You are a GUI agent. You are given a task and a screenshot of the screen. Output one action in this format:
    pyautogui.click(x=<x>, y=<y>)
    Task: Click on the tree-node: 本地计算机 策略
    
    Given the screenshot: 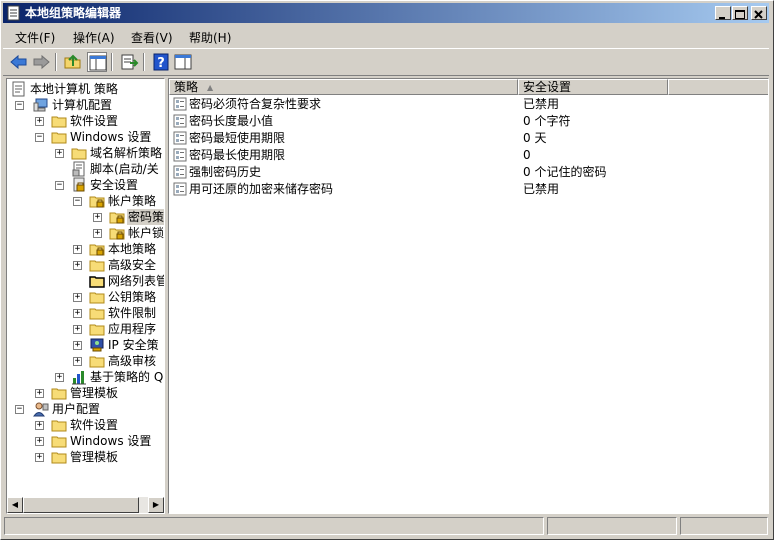 What is the action you would take?
    pyautogui.click(x=85, y=89)
    